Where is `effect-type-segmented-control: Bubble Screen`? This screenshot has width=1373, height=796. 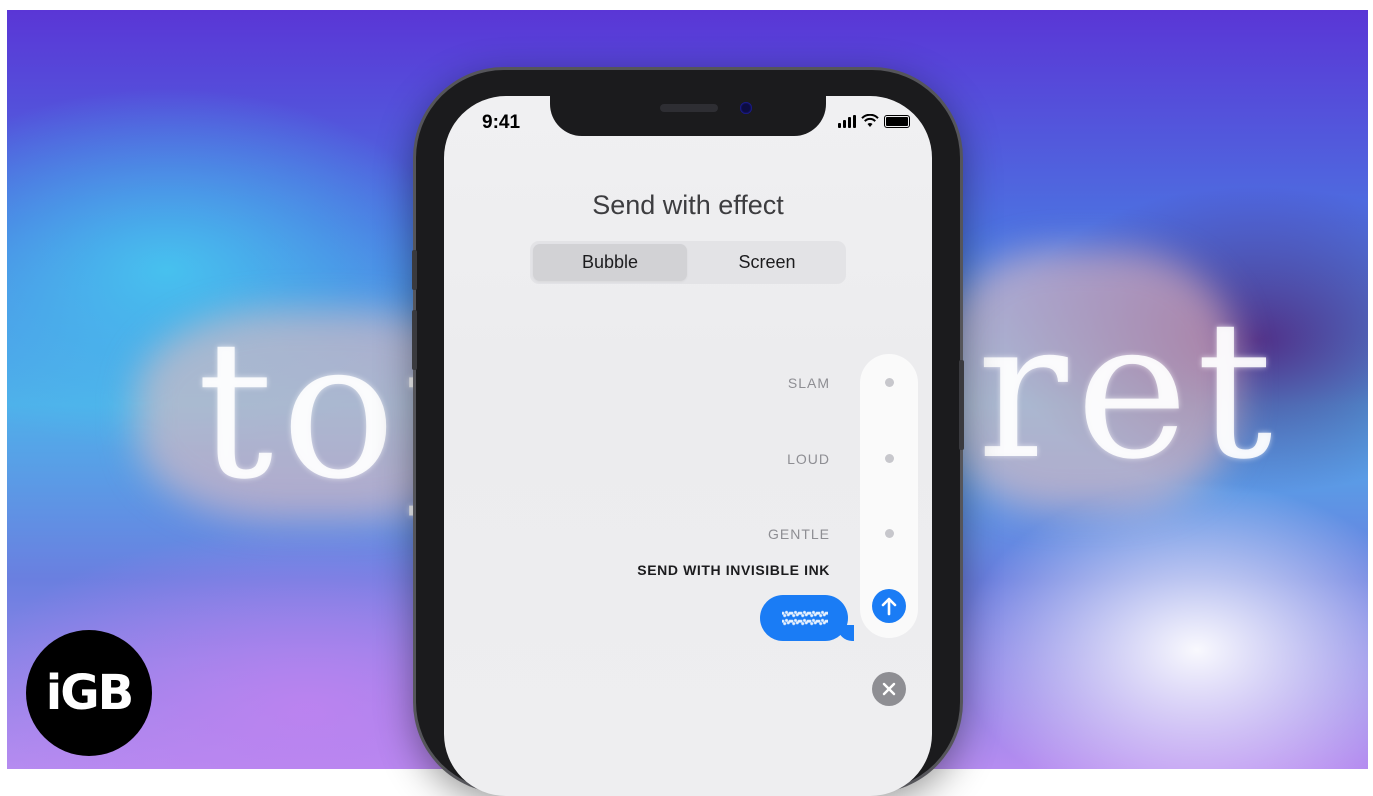 effect-type-segmented-control: Bubble Screen is located at coordinates (688, 262).